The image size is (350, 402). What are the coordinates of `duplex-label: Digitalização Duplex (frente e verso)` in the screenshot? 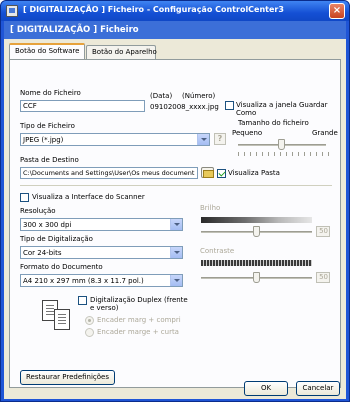 It's located at (139, 304).